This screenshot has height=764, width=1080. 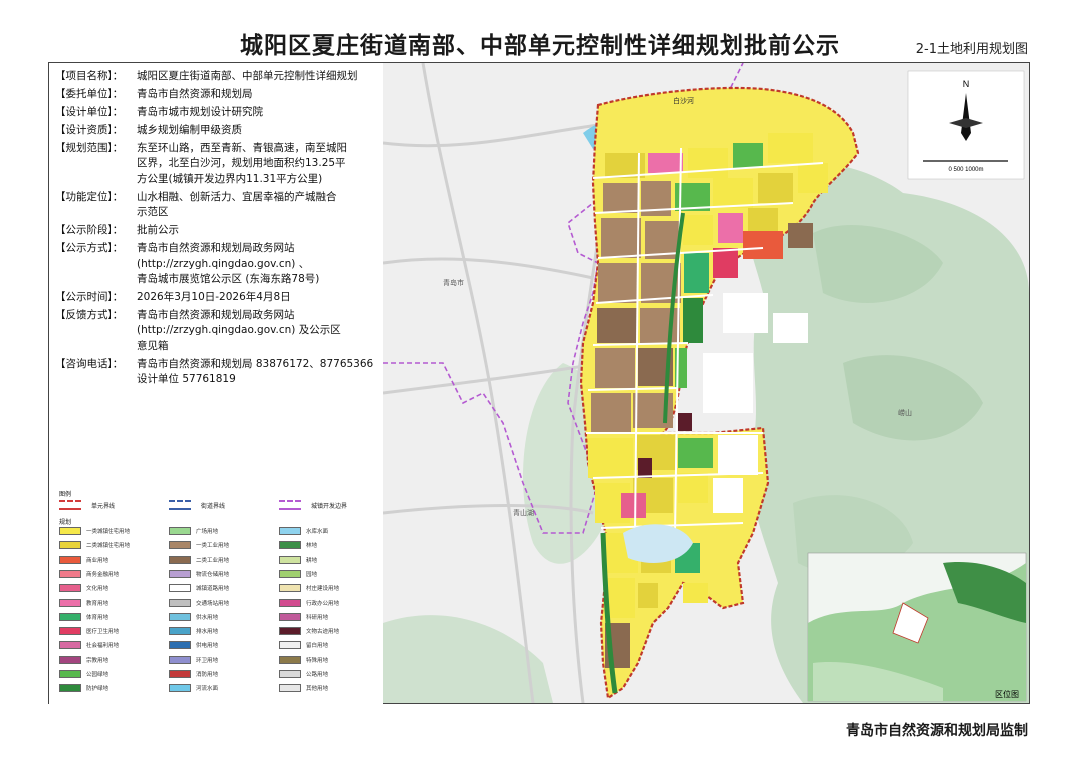 What do you see at coordinates (87, 505) in the screenshot?
I see `legend-top-item: 单元界线` at bounding box center [87, 505].